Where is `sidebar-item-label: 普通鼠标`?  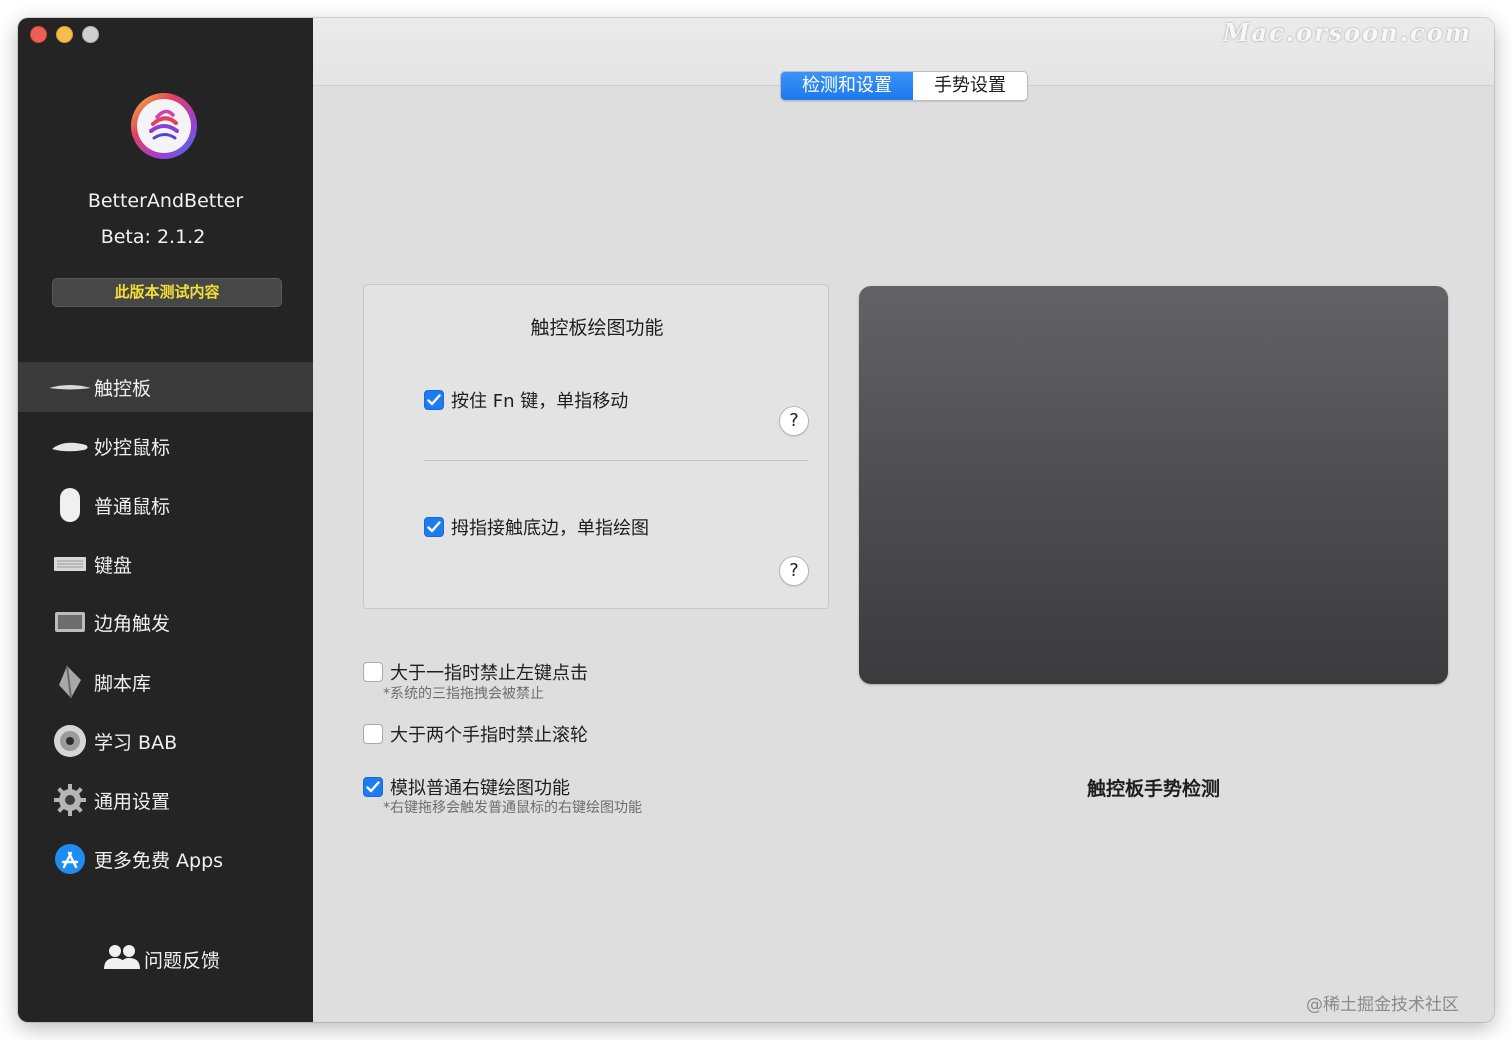 sidebar-item-label: 普通鼠标 is located at coordinates (132, 506).